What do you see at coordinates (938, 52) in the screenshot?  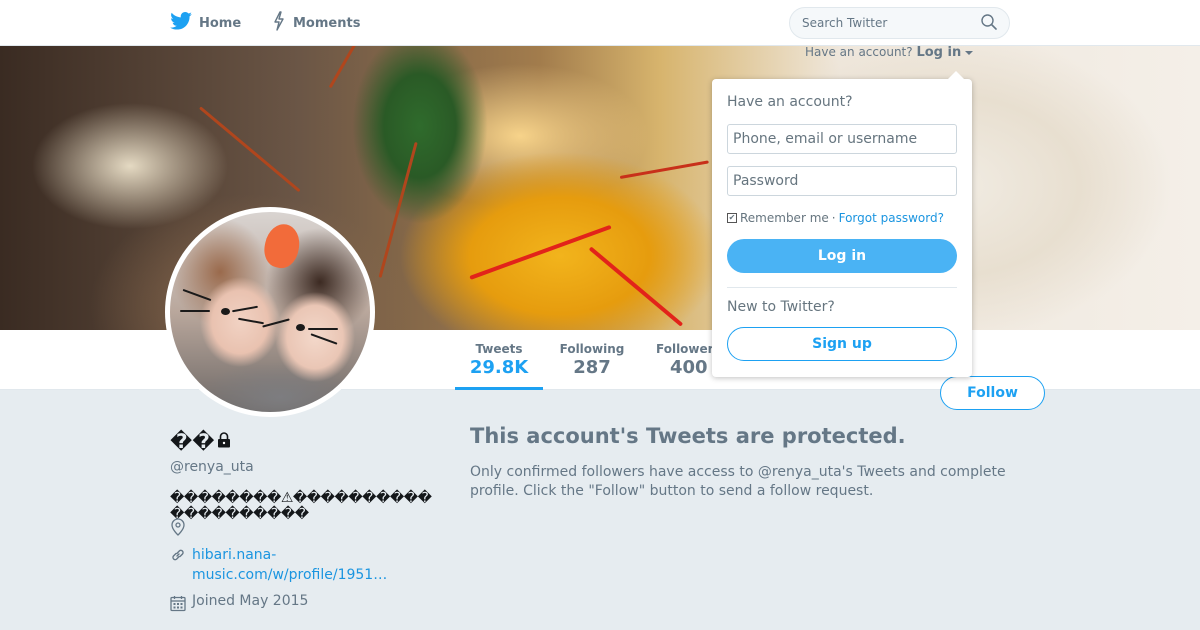 I see `login-link: Log in` at bounding box center [938, 52].